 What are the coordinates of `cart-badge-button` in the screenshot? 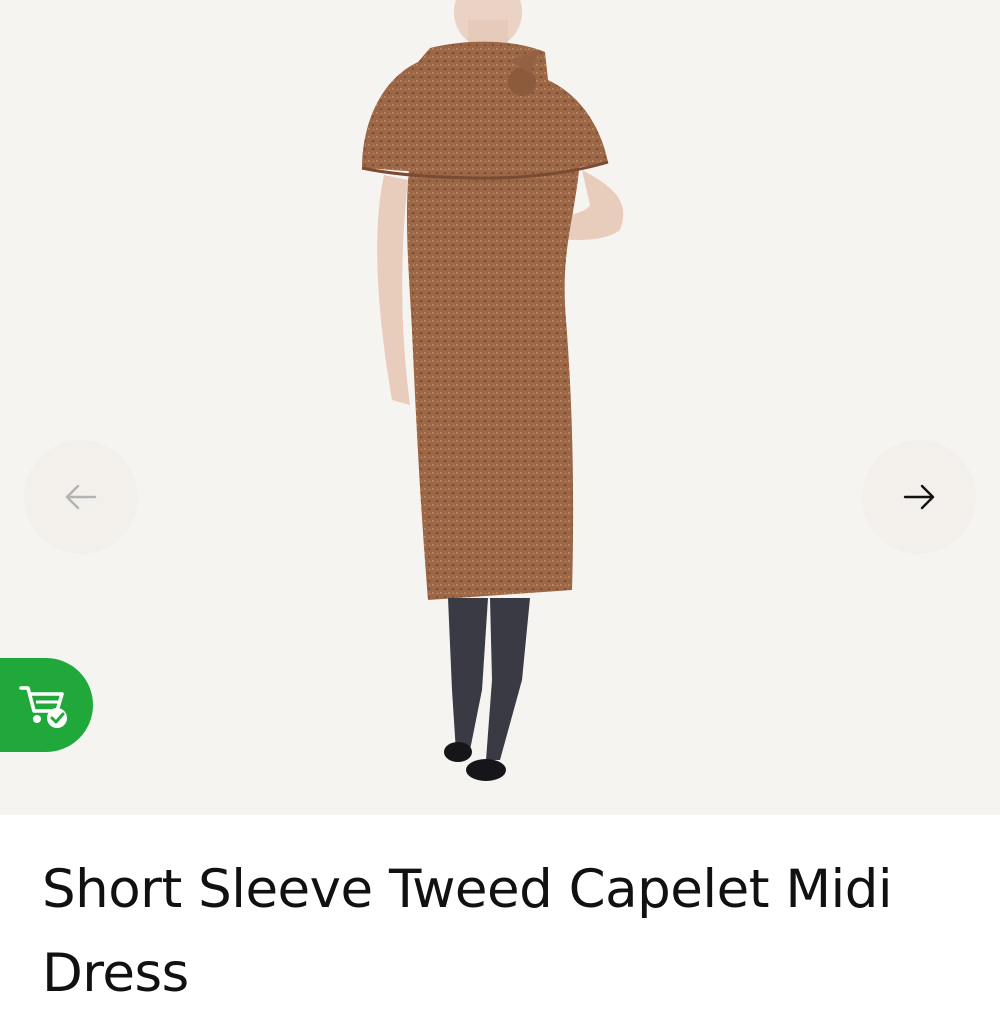 It's located at (46, 705).